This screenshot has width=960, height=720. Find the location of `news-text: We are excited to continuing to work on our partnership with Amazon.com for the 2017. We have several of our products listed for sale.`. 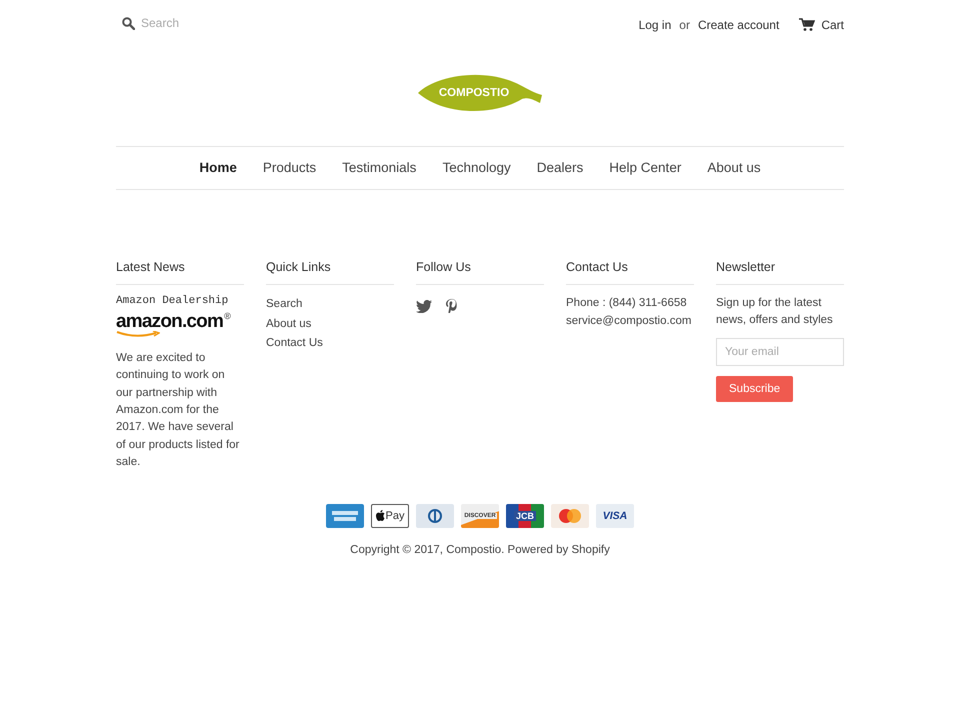

news-text: We are excited to continuing to work on our partnership with Amazon.com for the 2017. We have several of our products listed for sale. is located at coordinates (178, 410).